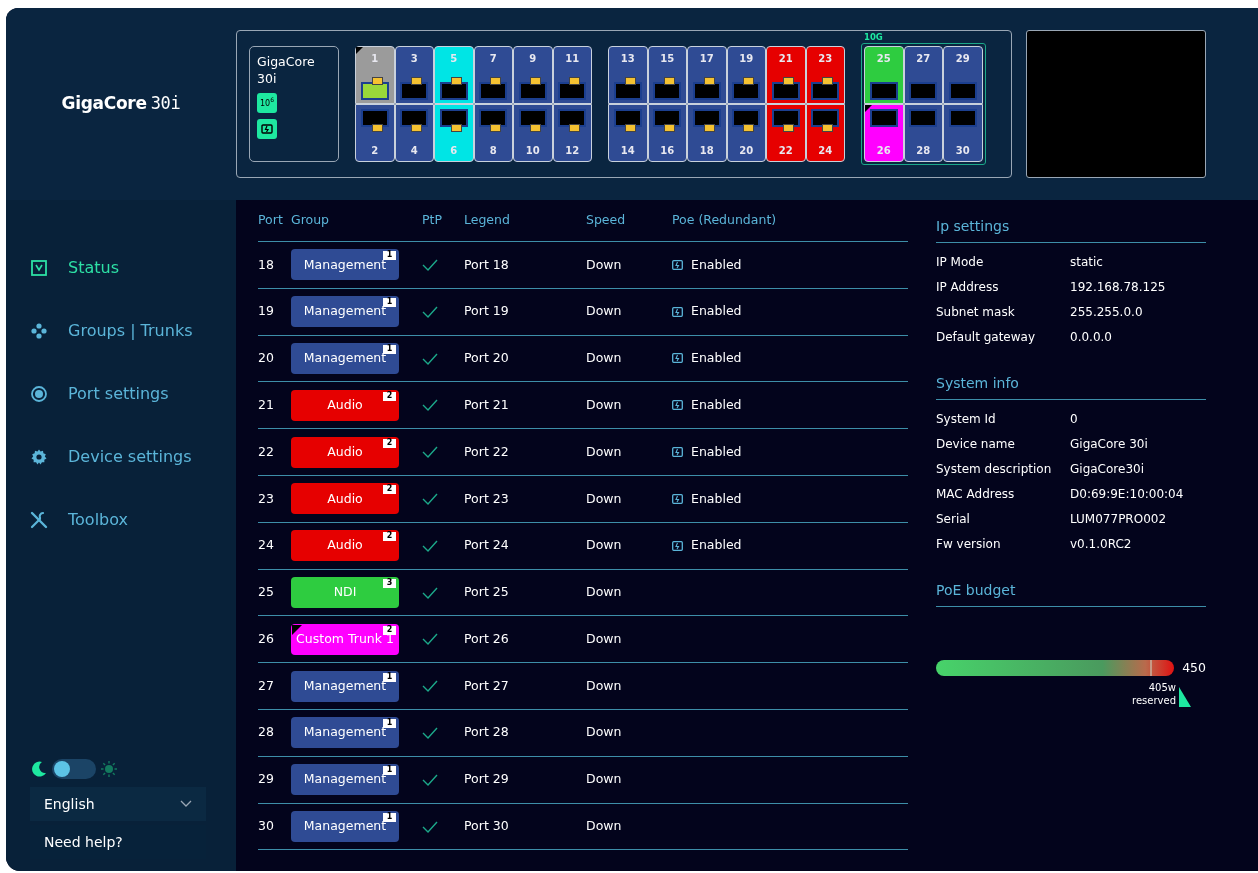 Image resolution: width=1258 pixels, height=873 pixels. I want to click on port-number: 27, so click(266, 685).